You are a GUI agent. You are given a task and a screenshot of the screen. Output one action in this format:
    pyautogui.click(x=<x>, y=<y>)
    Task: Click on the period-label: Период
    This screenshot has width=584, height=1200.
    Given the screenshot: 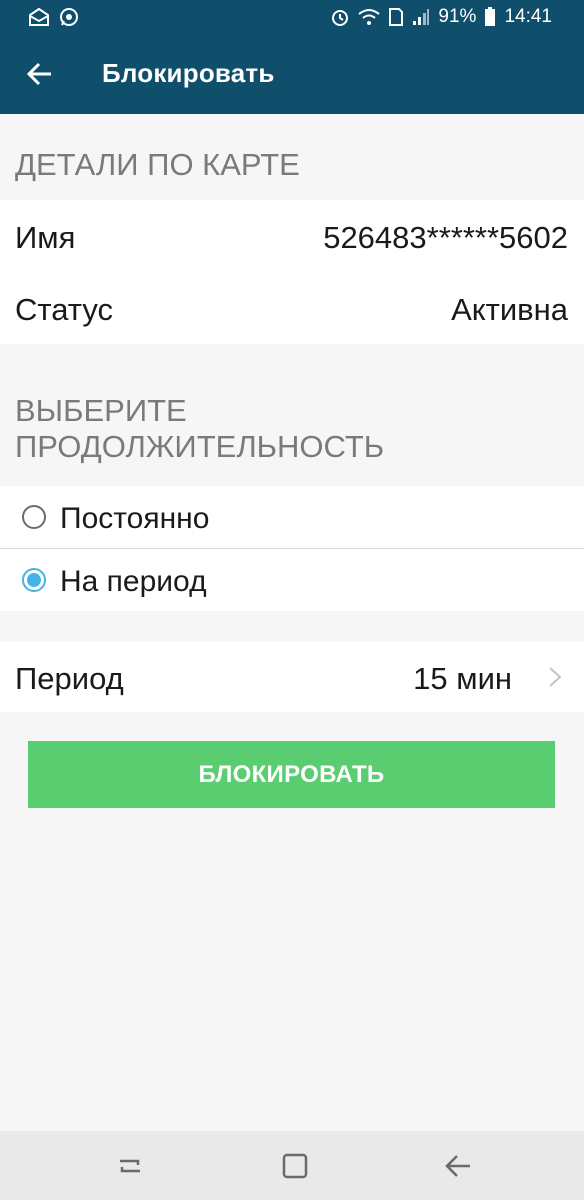 What is the action you would take?
    pyautogui.click(x=69, y=678)
    